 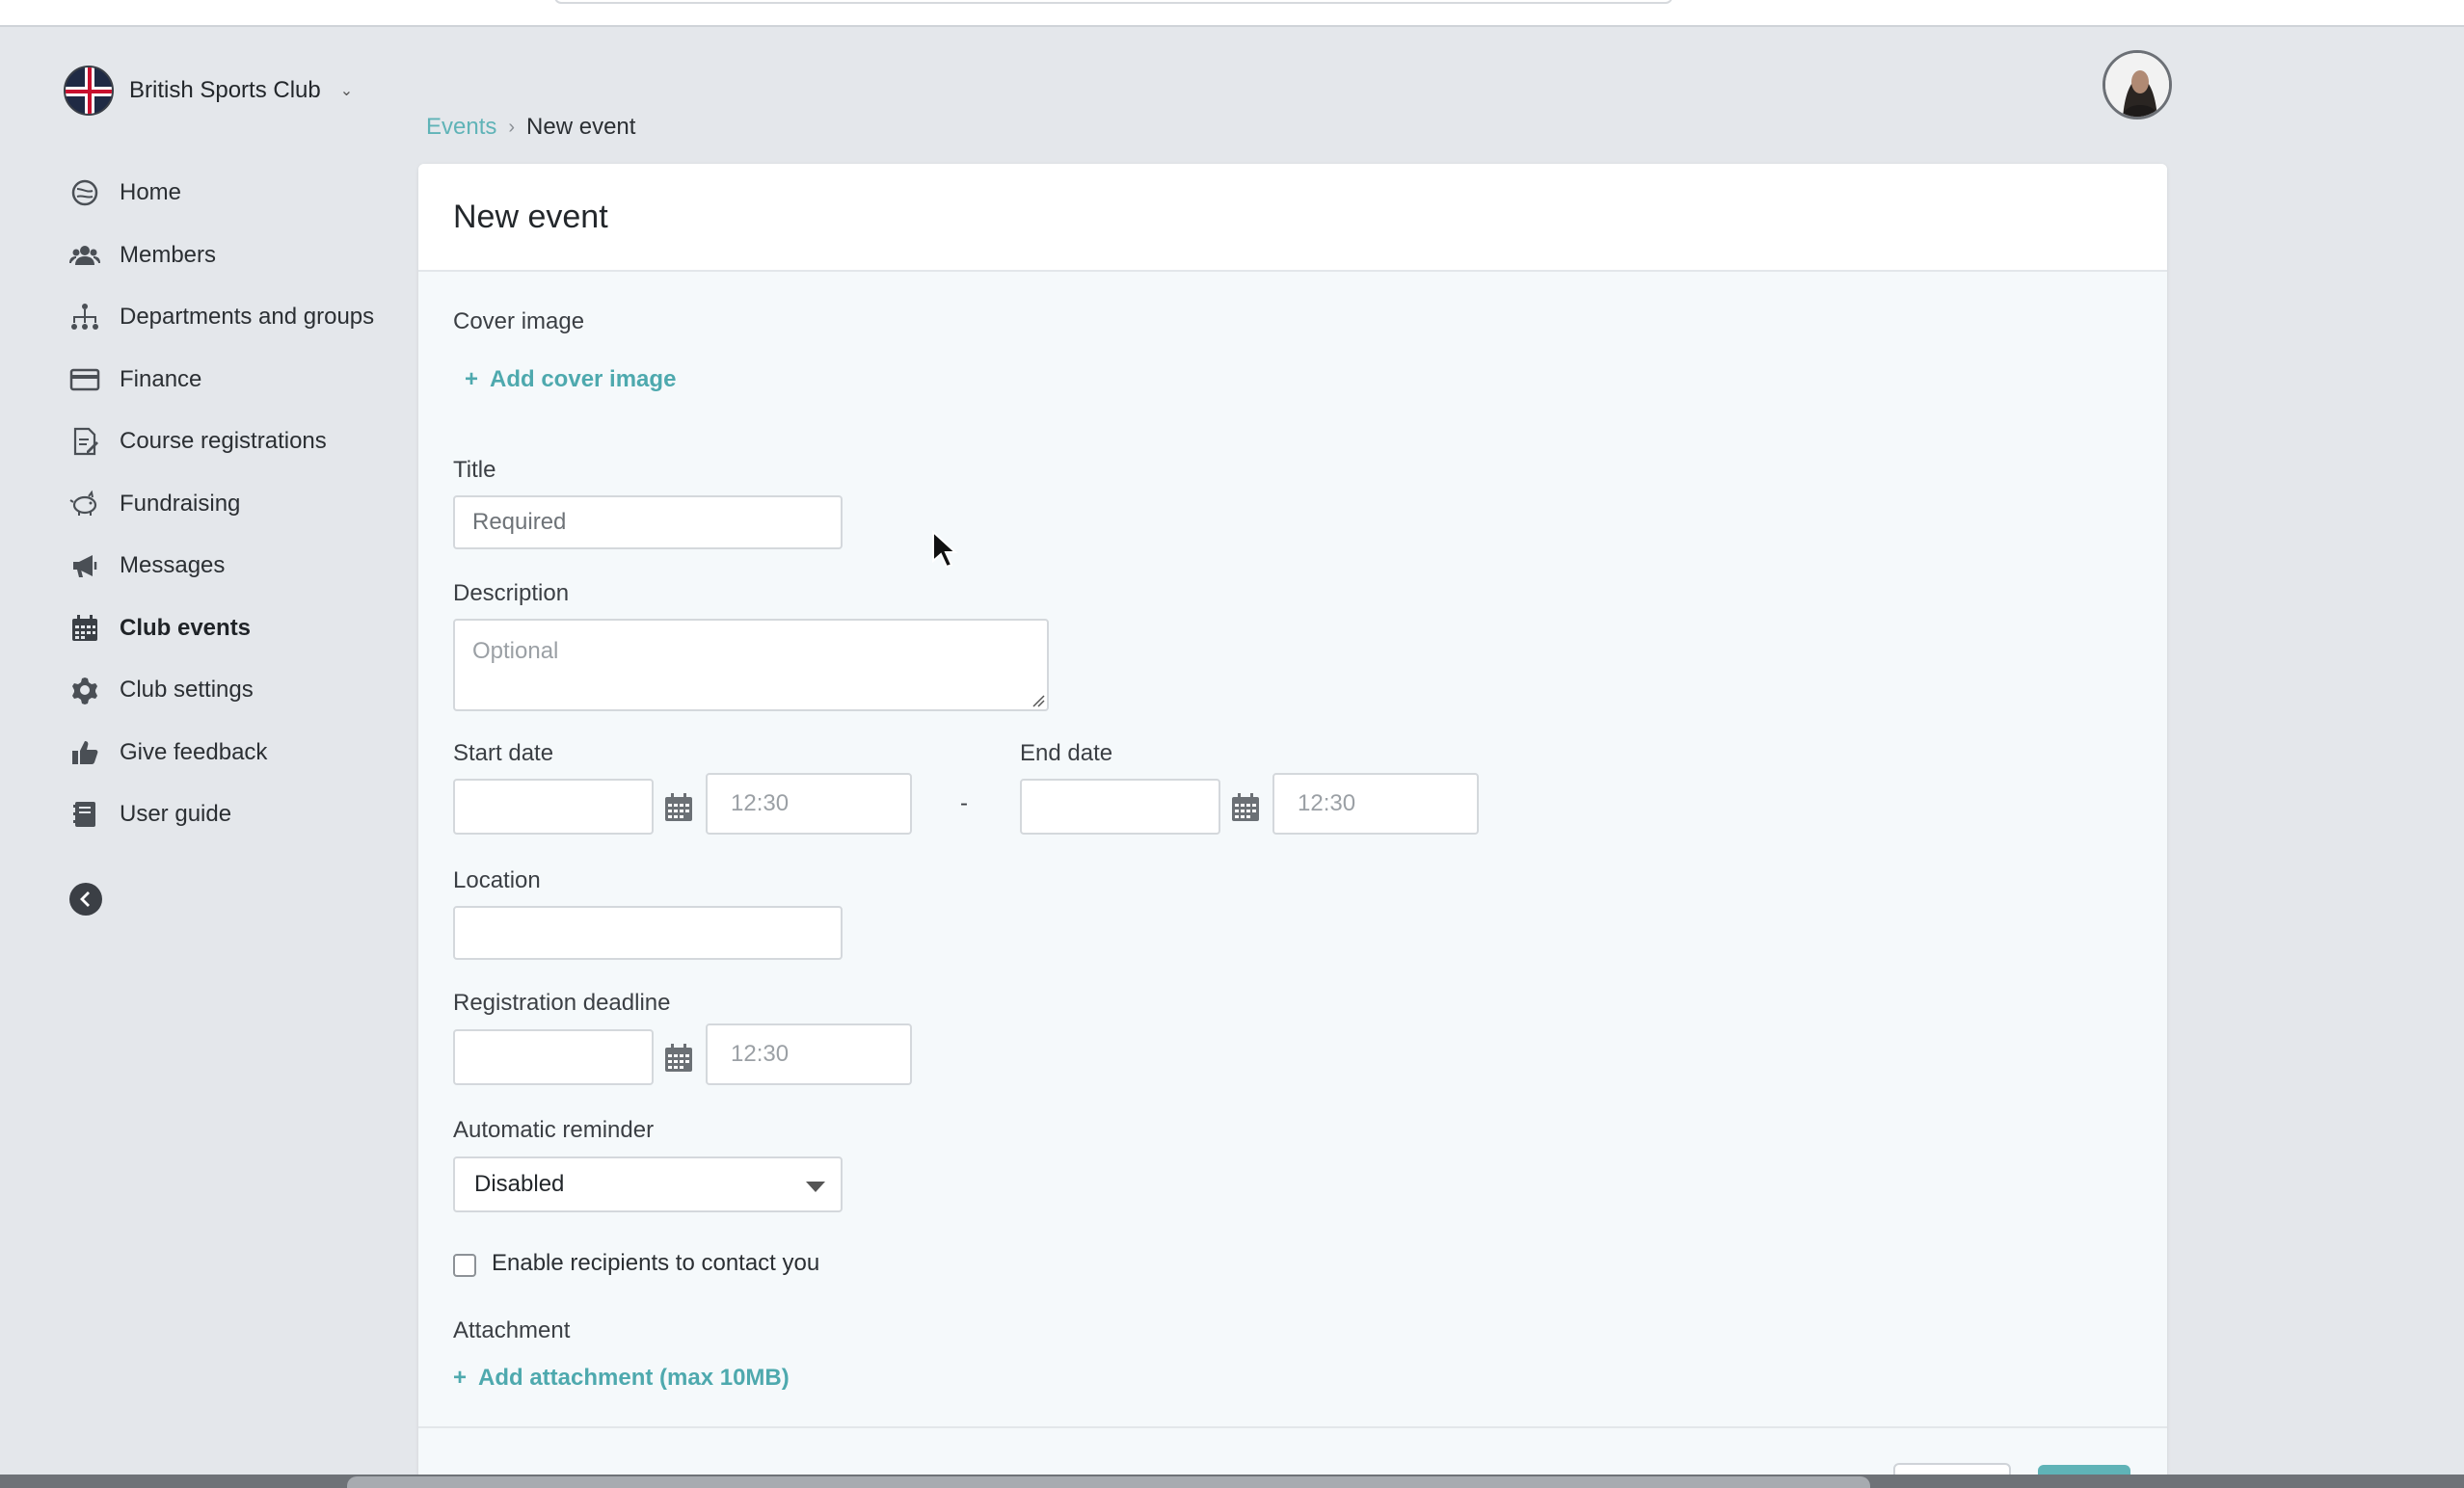 What do you see at coordinates (1327, 803) in the screenshot?
I see `end-time-value: 12:30` at bounding box center [1327, 803].